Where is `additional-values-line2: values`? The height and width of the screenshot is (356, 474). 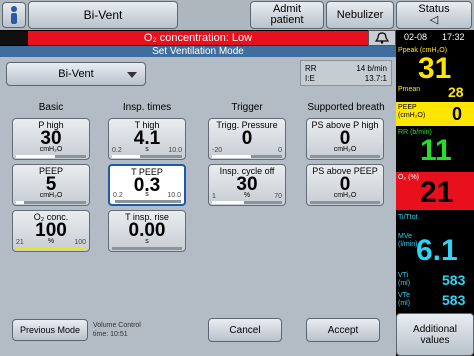 additional-values-line2: values is located at coordinates (435, 340).